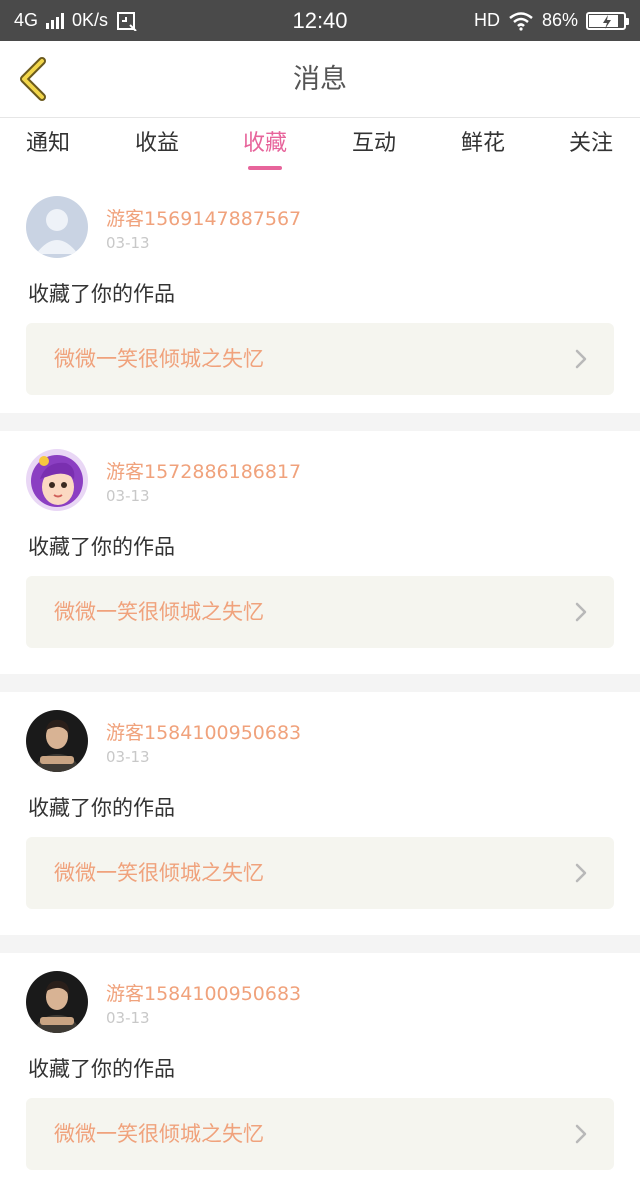 The height and width of the screenshot is (1188, 640). Describe the element at coordinates (265, 168) in the screenshot. I see `active-tab-indicator` at that location.